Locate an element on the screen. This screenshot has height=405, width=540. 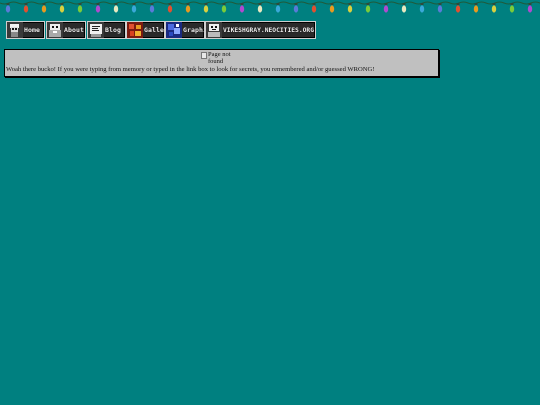
blog-button-label: Blog is located at coordinates (113, 30).